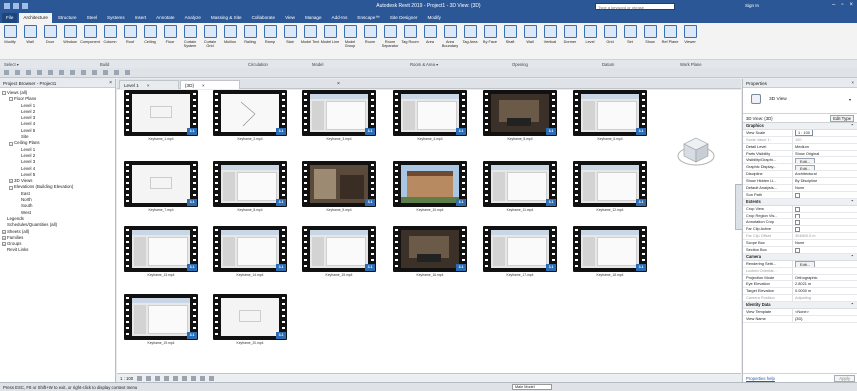 This screenshot has height=391, width=857. I want to click on set-button: Set, so click(630, 41).